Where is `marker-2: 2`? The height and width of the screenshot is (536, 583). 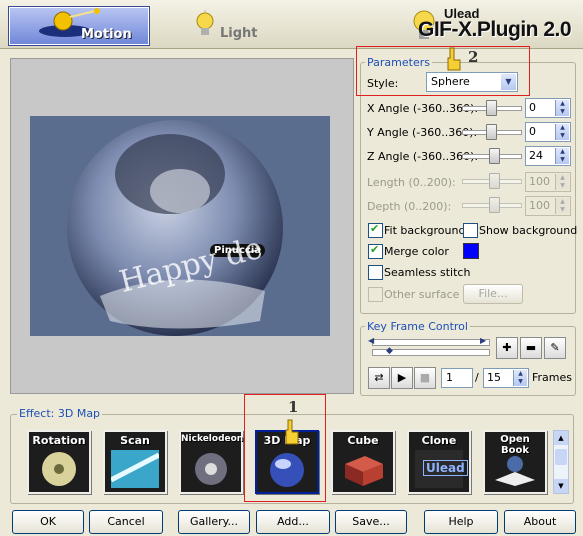 marker-2: 2 is located at coordinates (473, 57).